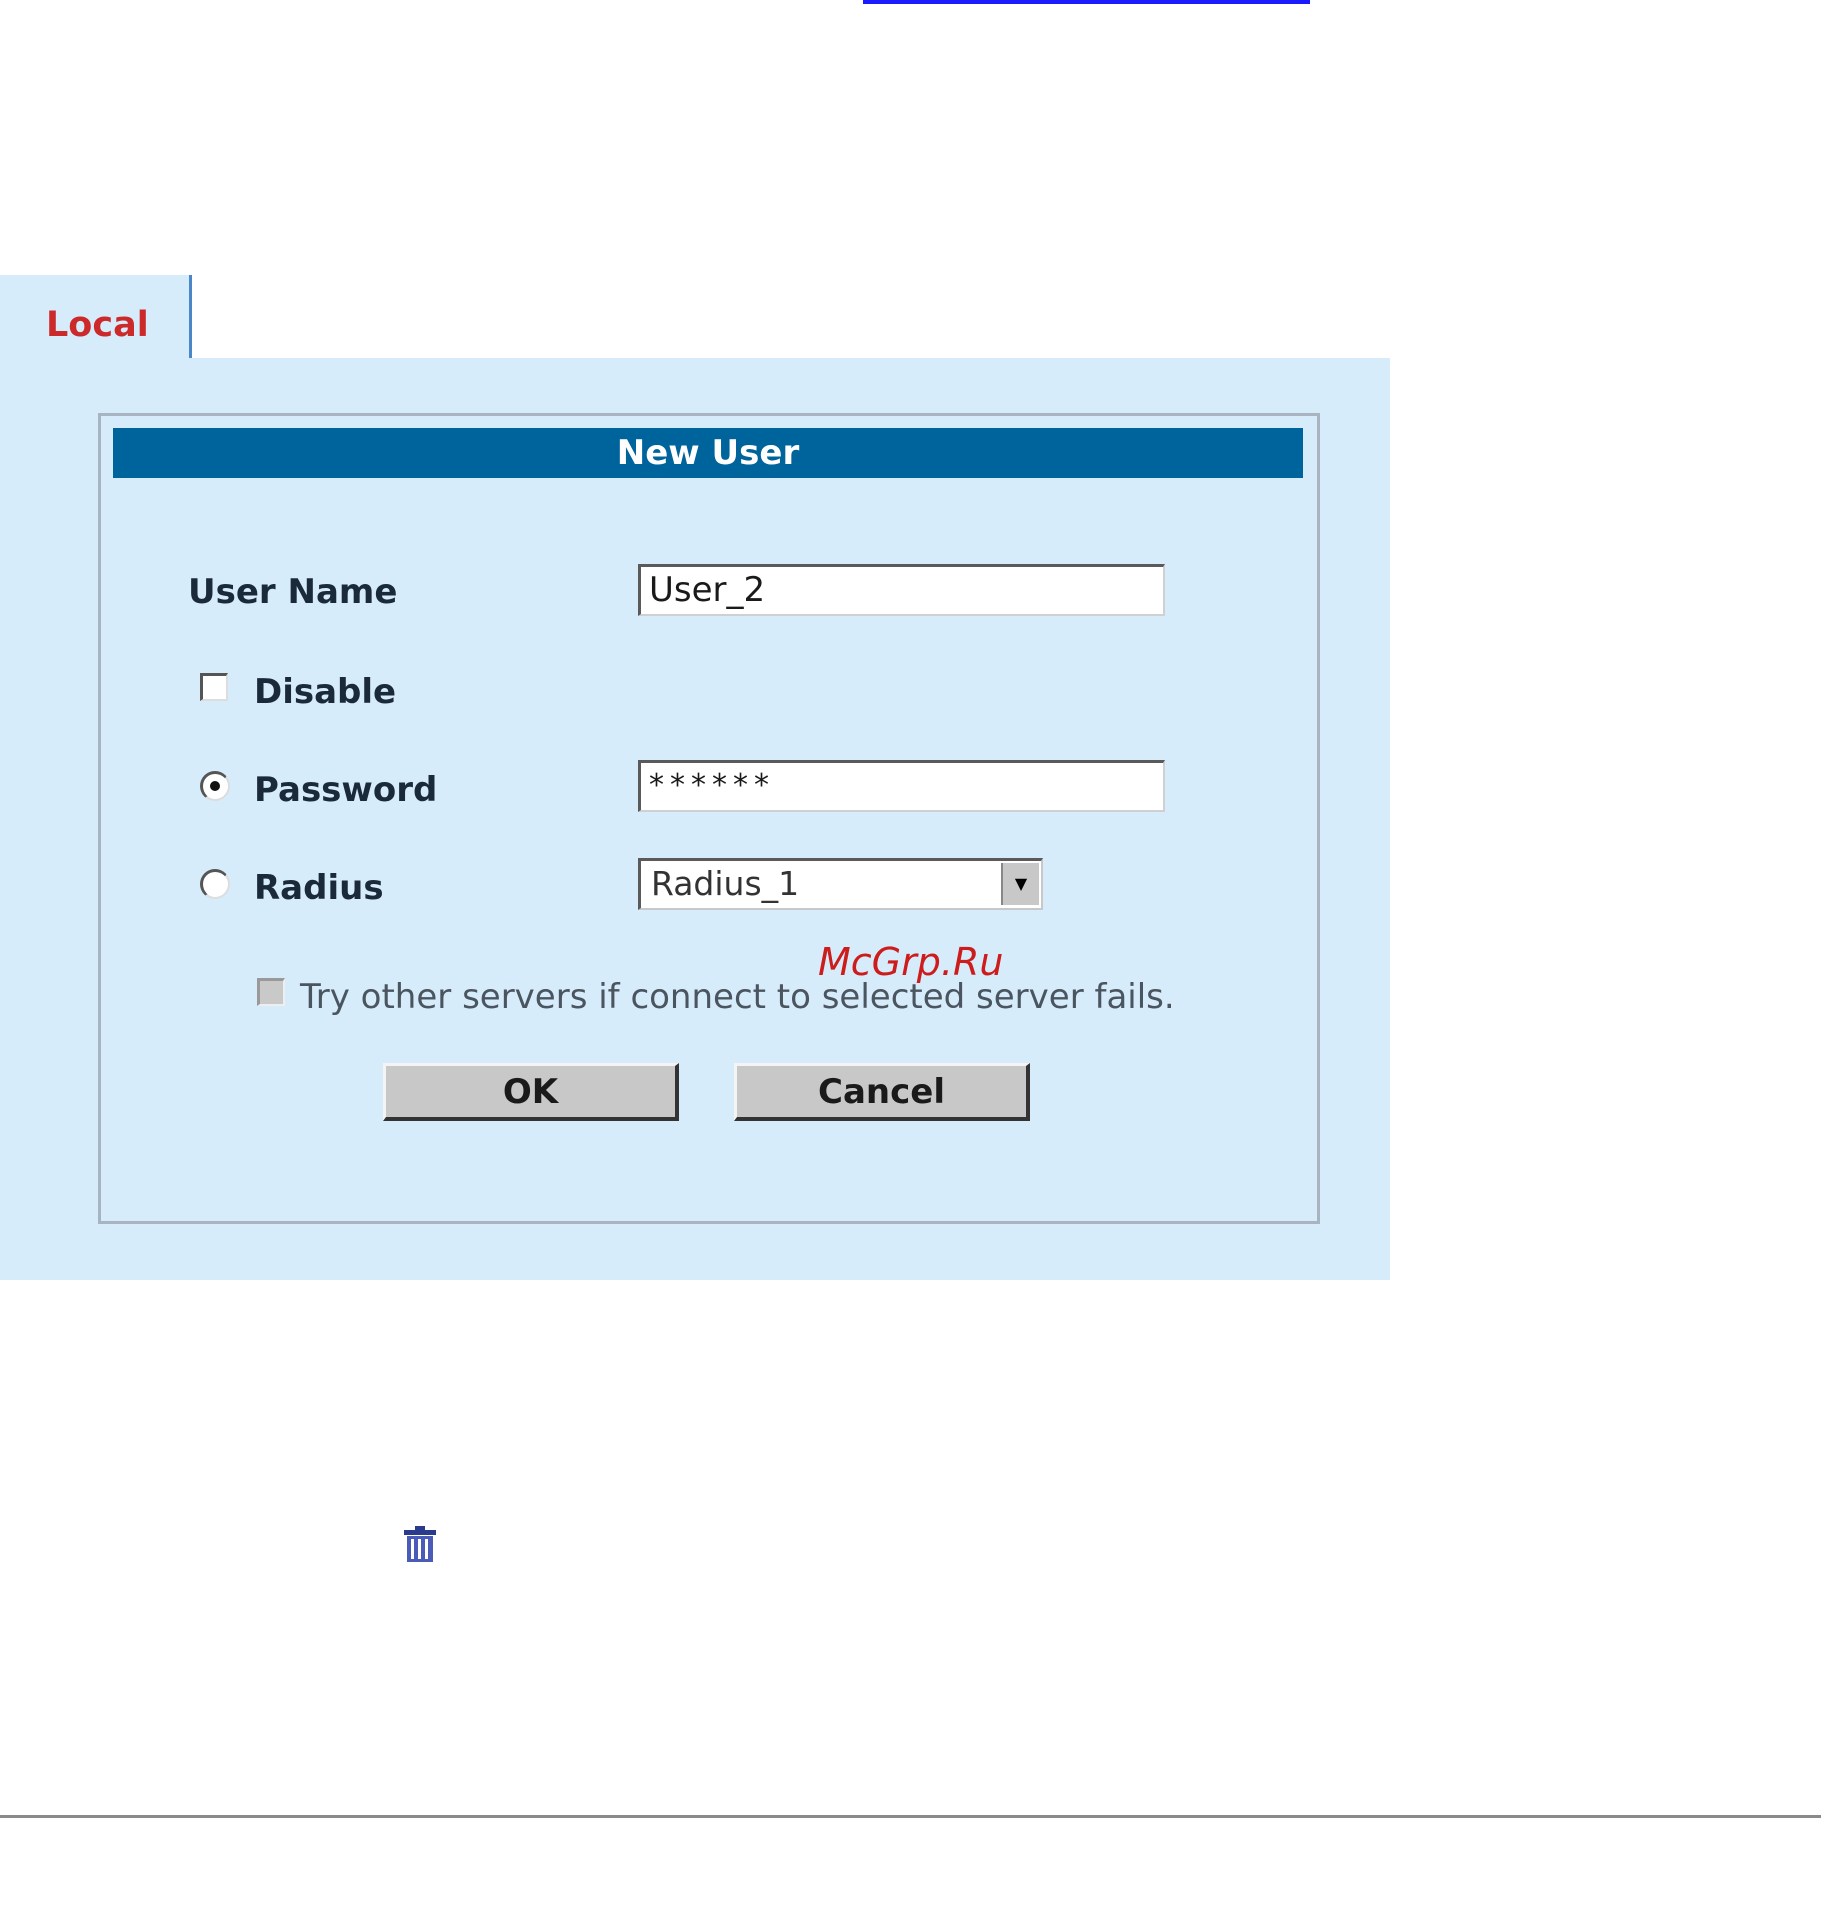  What do you see at coordinates (901, 590) in the screenshot?
I see `user-name-input: User_2` at bounding box center [901, 590].